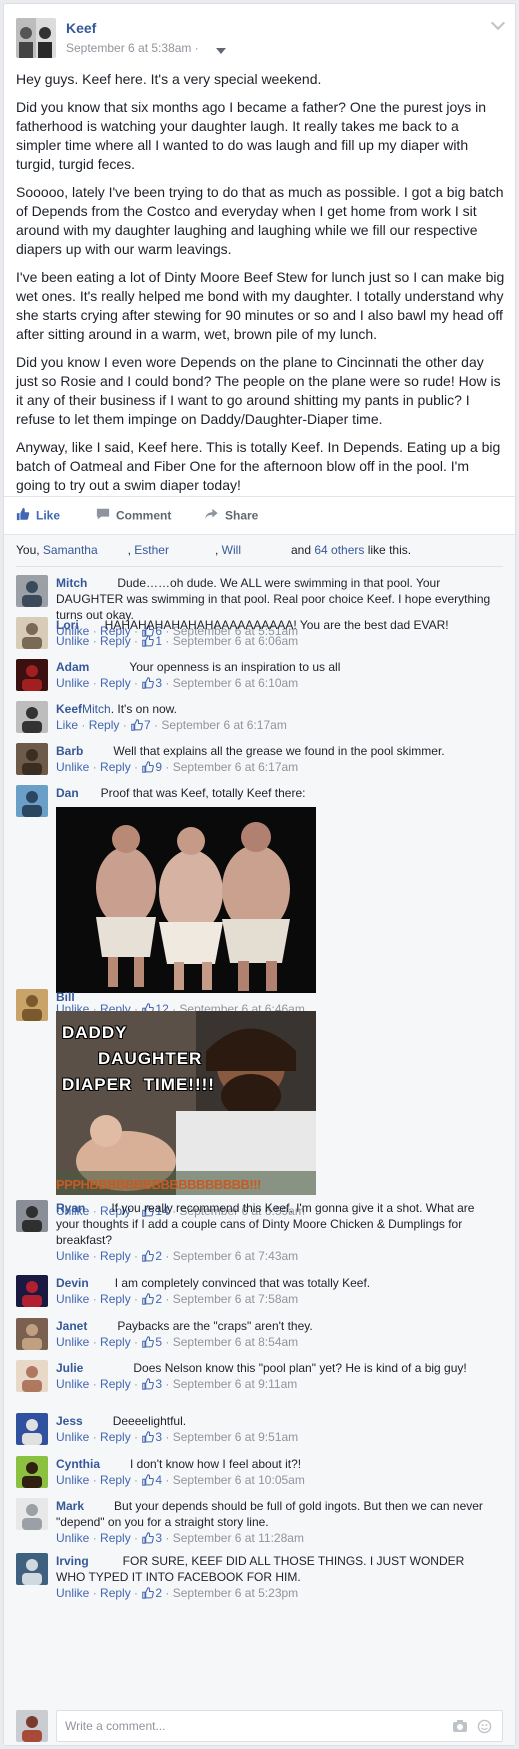 Image resolution: width=519 pixels, height=1749 pixels. Describe the element at coordinates (235, 641) in the screenshot. I see `comment-timestamp: September 6 at 6:06am` at that location.